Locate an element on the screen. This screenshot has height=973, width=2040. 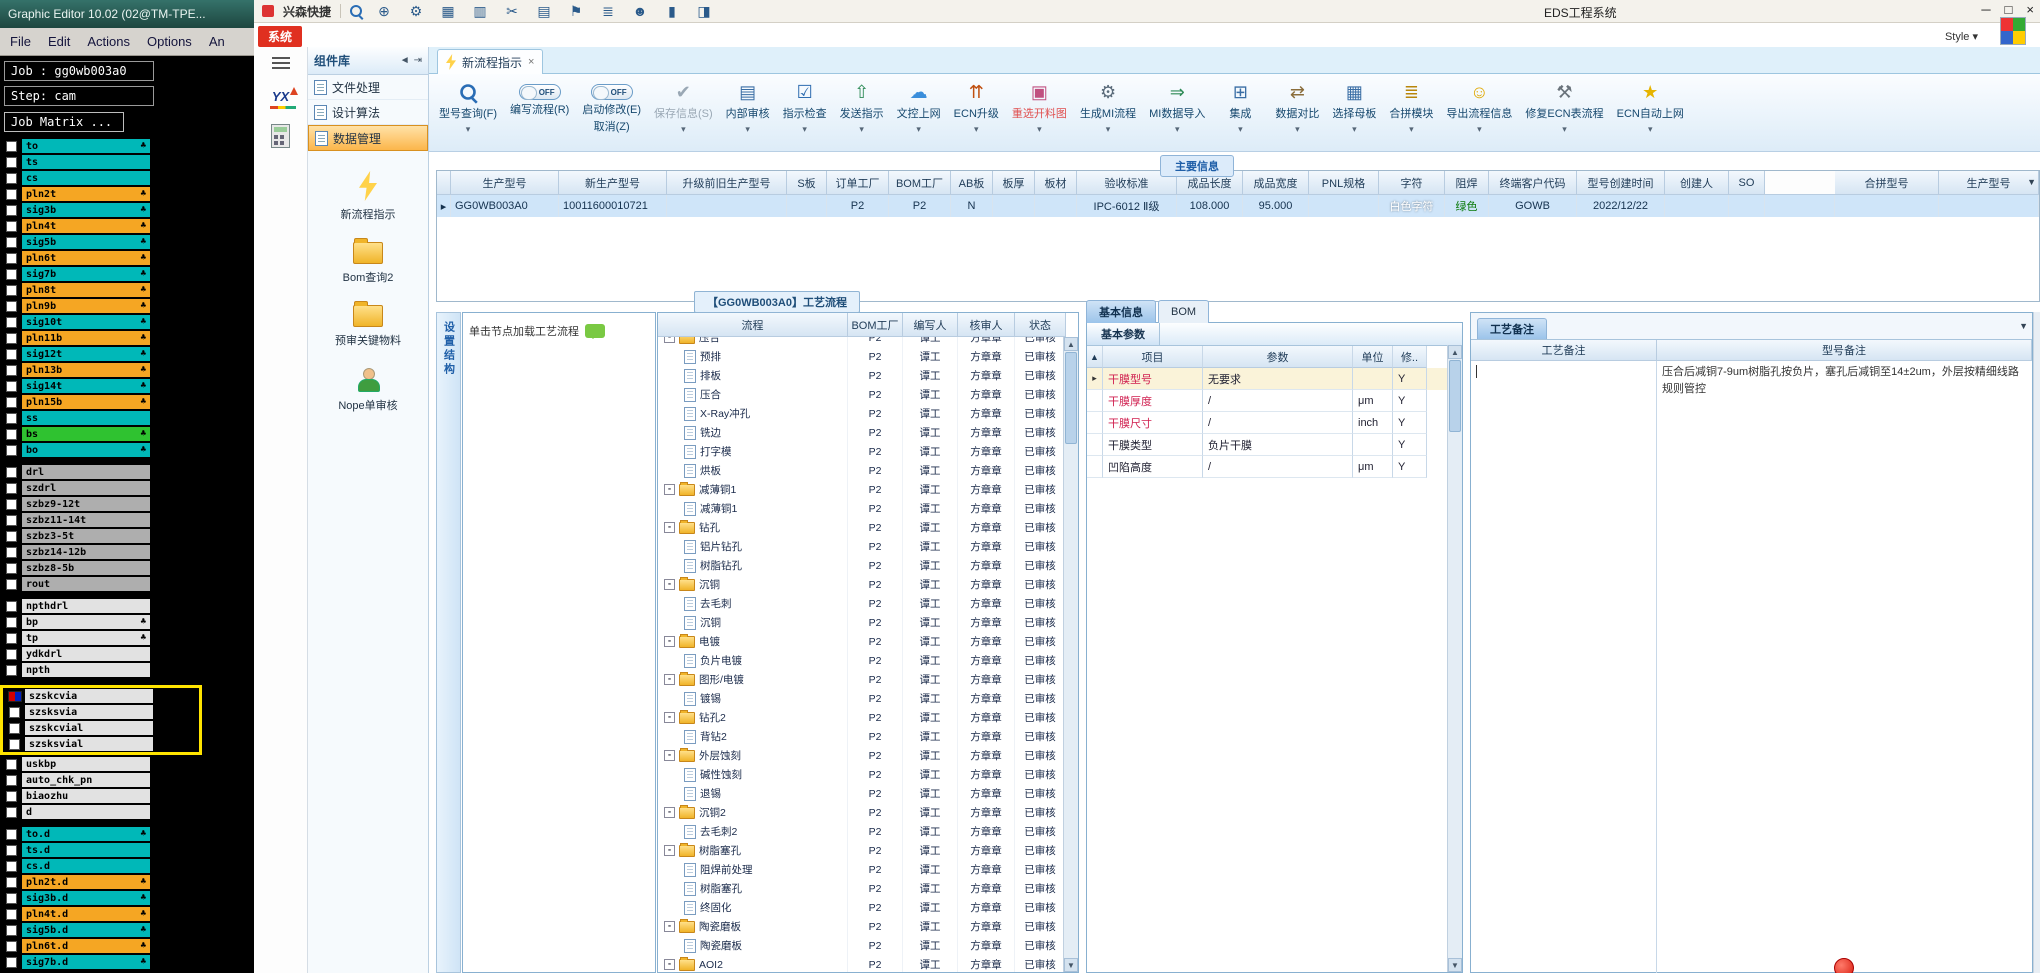
param-row: 干膜尺寸 / inch Y is located at coordinates (1274, 423).